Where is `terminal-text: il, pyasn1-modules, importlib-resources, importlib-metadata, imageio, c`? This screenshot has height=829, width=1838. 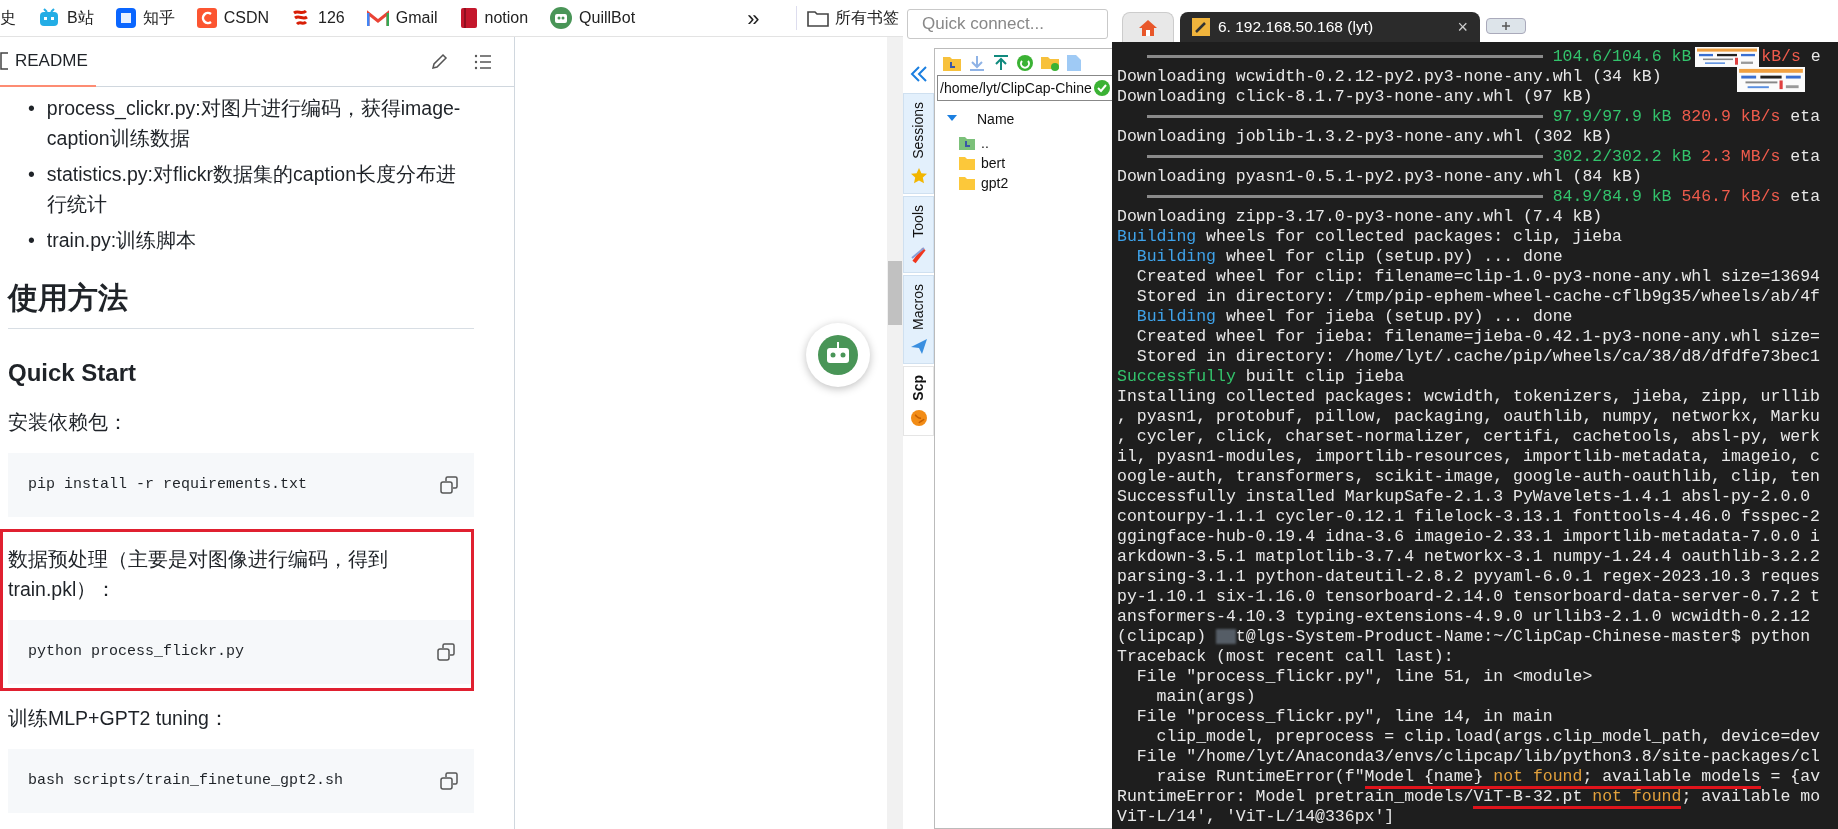 terminal-text: il, pyasn1-modules, importlib-resources, importlib-metadata, imageio, c is located at coordinates (1468, 456).